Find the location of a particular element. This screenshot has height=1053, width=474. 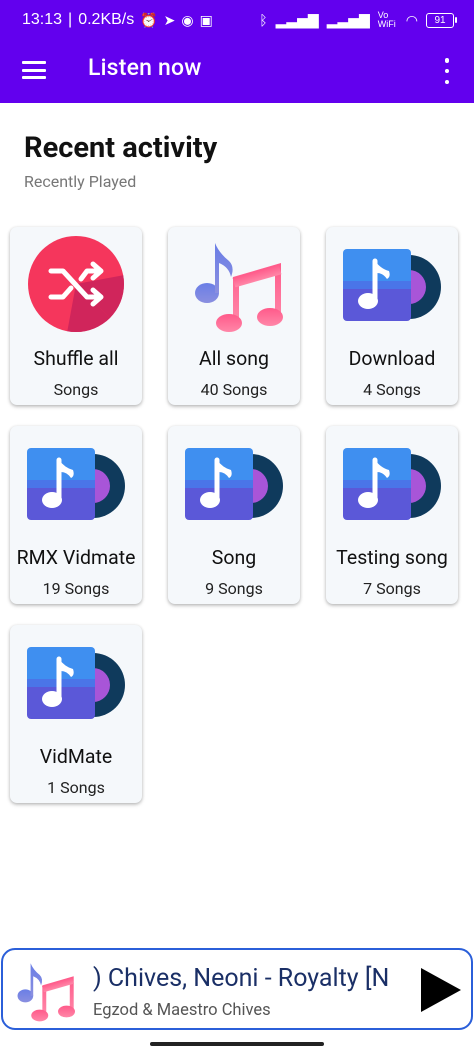

card-vidmate: VidMate 1 Songs is located at coordinates (76, 714).